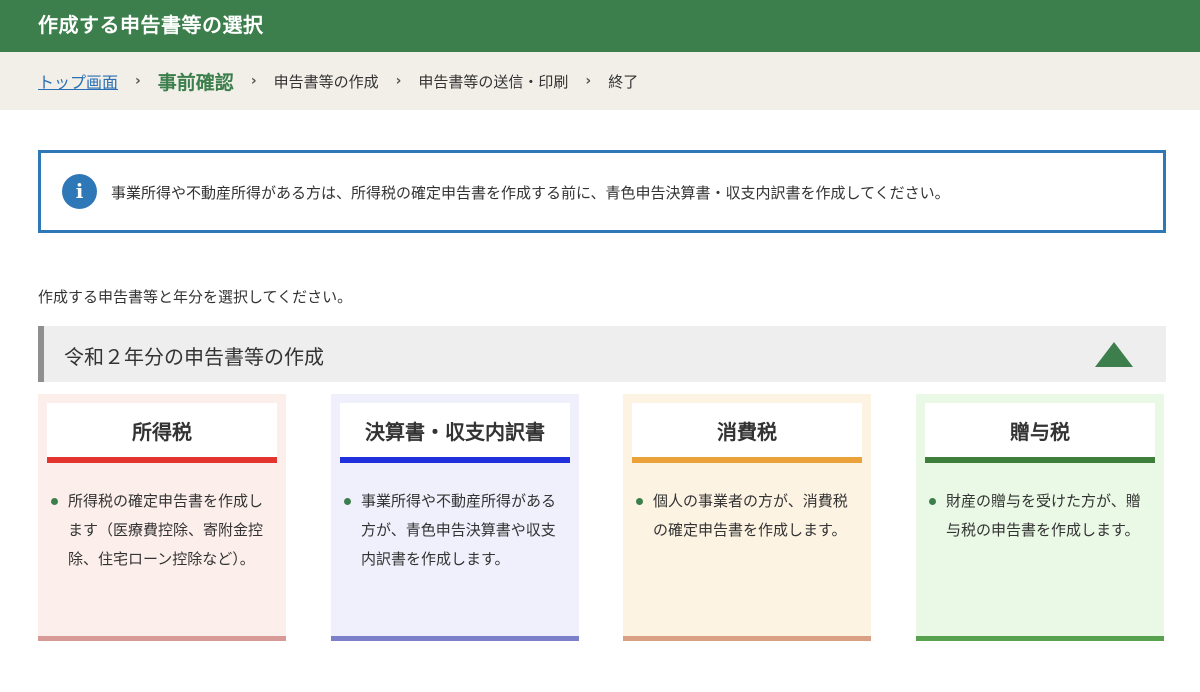 This screenshot has height=692, width=1200. I want to click on card-consumption-tax: 消費税 個人の事業者の方が、消費税の確定申告書を作成します。, so click(747, 517).